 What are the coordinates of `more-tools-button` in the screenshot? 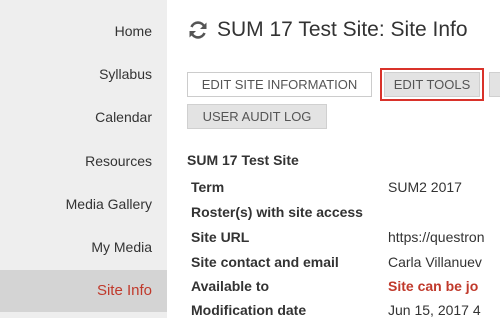 It's located at (494, 84).